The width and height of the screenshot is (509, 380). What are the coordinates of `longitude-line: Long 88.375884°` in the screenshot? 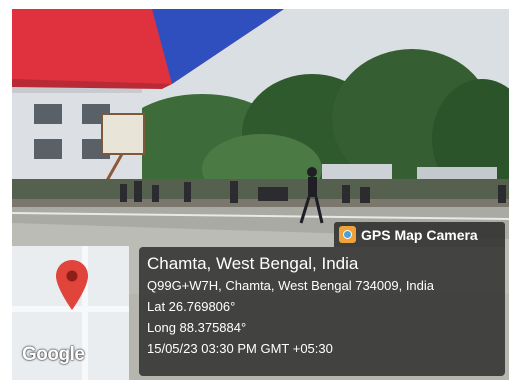 It's located at (197, 327).